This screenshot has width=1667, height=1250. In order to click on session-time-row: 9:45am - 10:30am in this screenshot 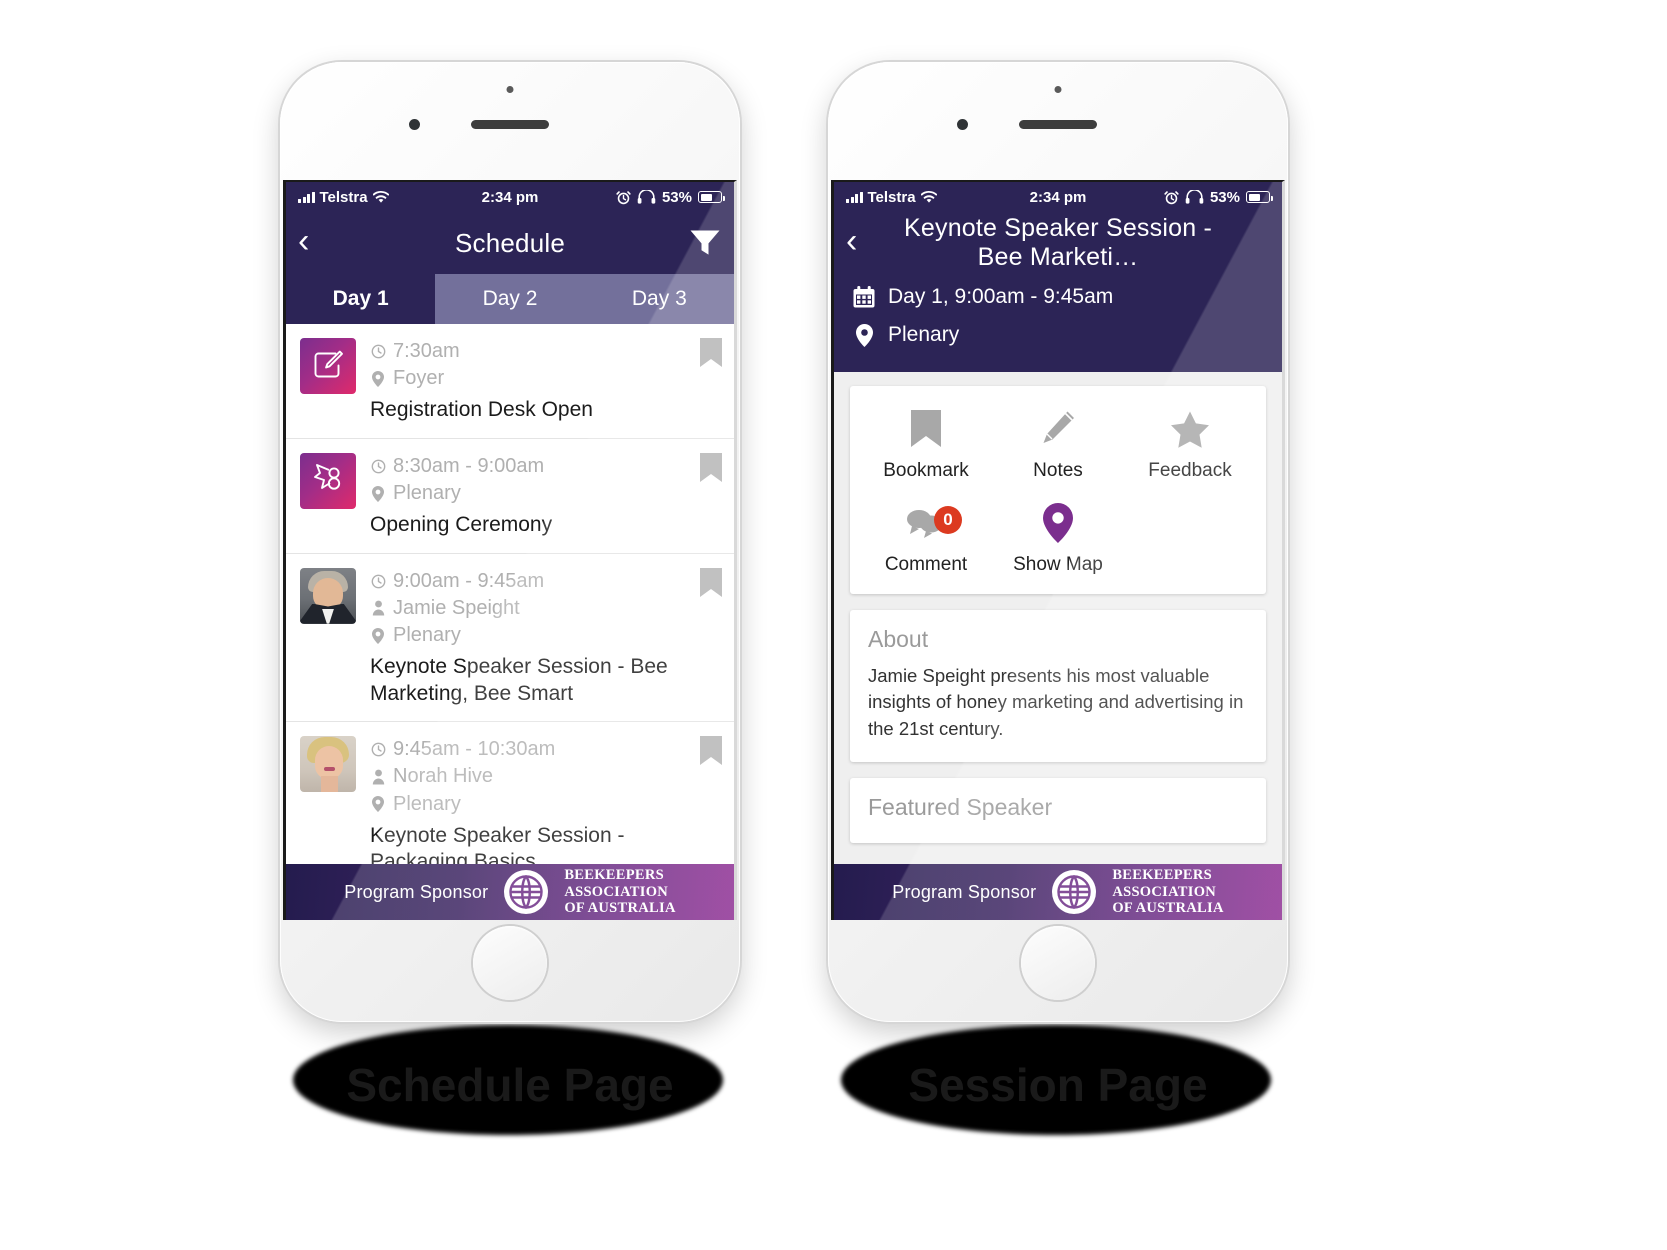, I will do `click(532, 749)`.